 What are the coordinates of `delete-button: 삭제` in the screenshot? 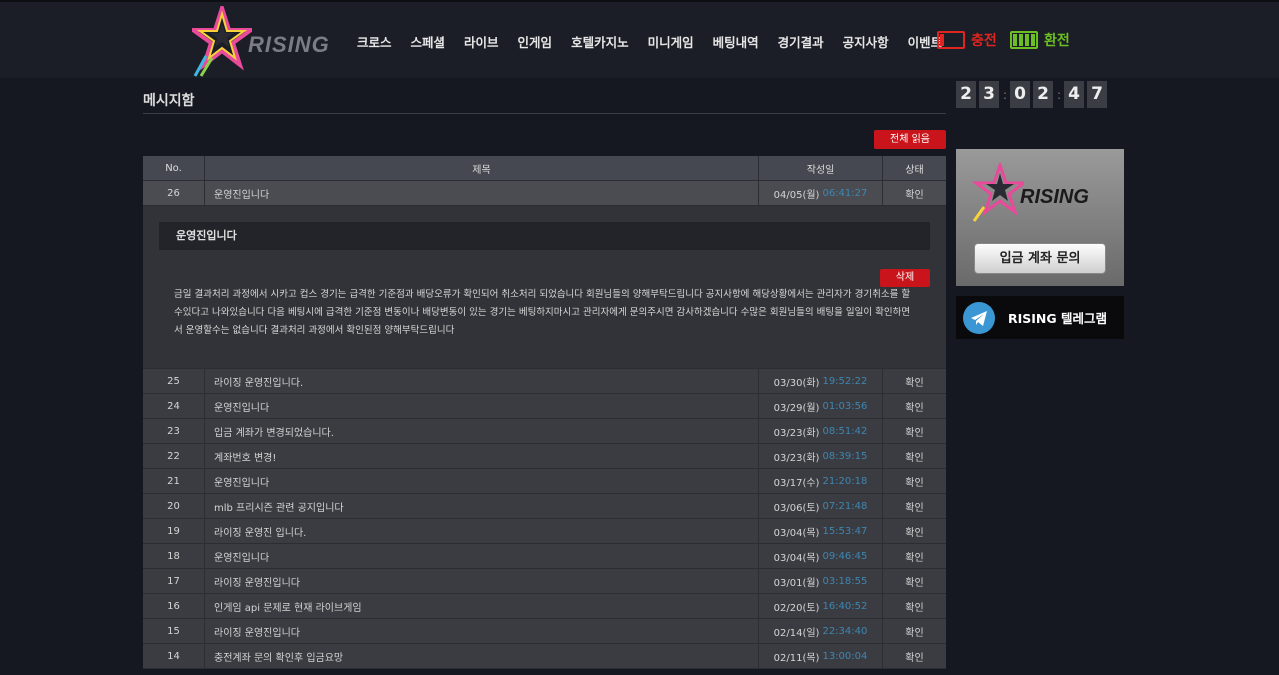 It's located at (905, 278).